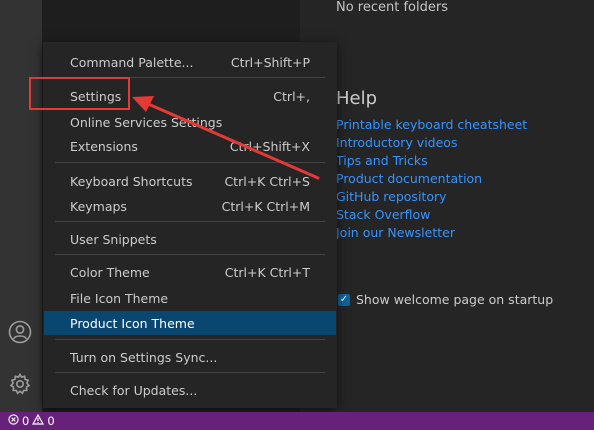  Describe the element at coordinates (98, 206) in the screenshot. I see `menu-item-label: Keymaps` at that location.